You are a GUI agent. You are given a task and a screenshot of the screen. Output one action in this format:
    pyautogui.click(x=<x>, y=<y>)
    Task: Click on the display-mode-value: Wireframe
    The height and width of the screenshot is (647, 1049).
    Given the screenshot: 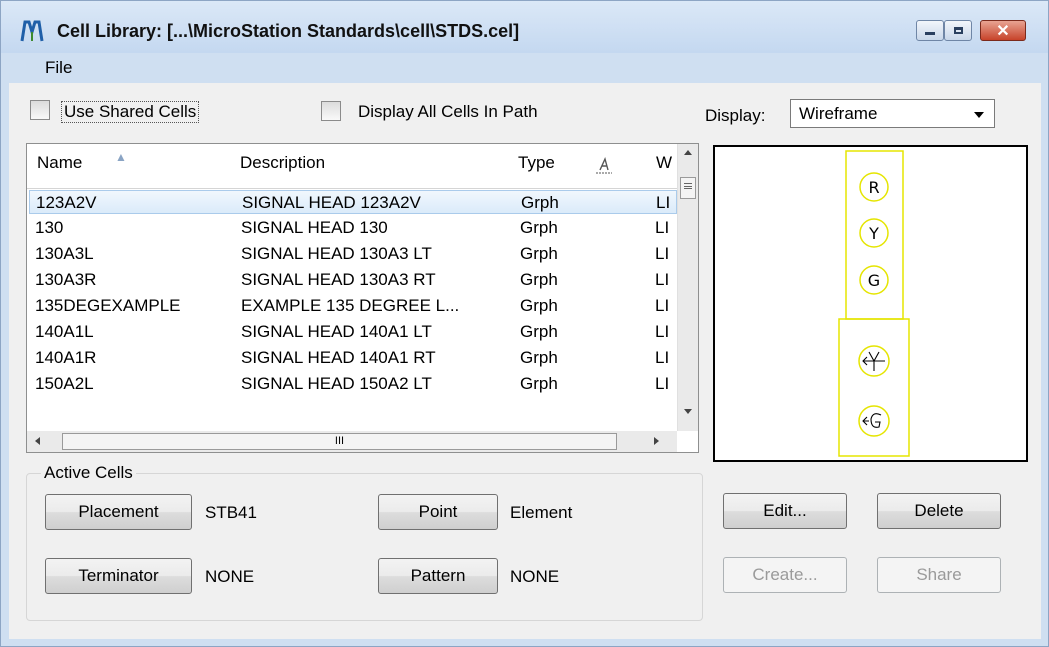 What is the action you would take?
    pyautogui.click(x=838, y=113)
    